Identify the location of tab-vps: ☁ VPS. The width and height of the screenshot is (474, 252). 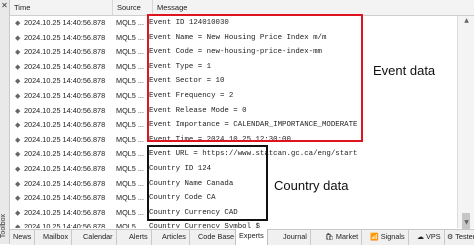
(429, 237).